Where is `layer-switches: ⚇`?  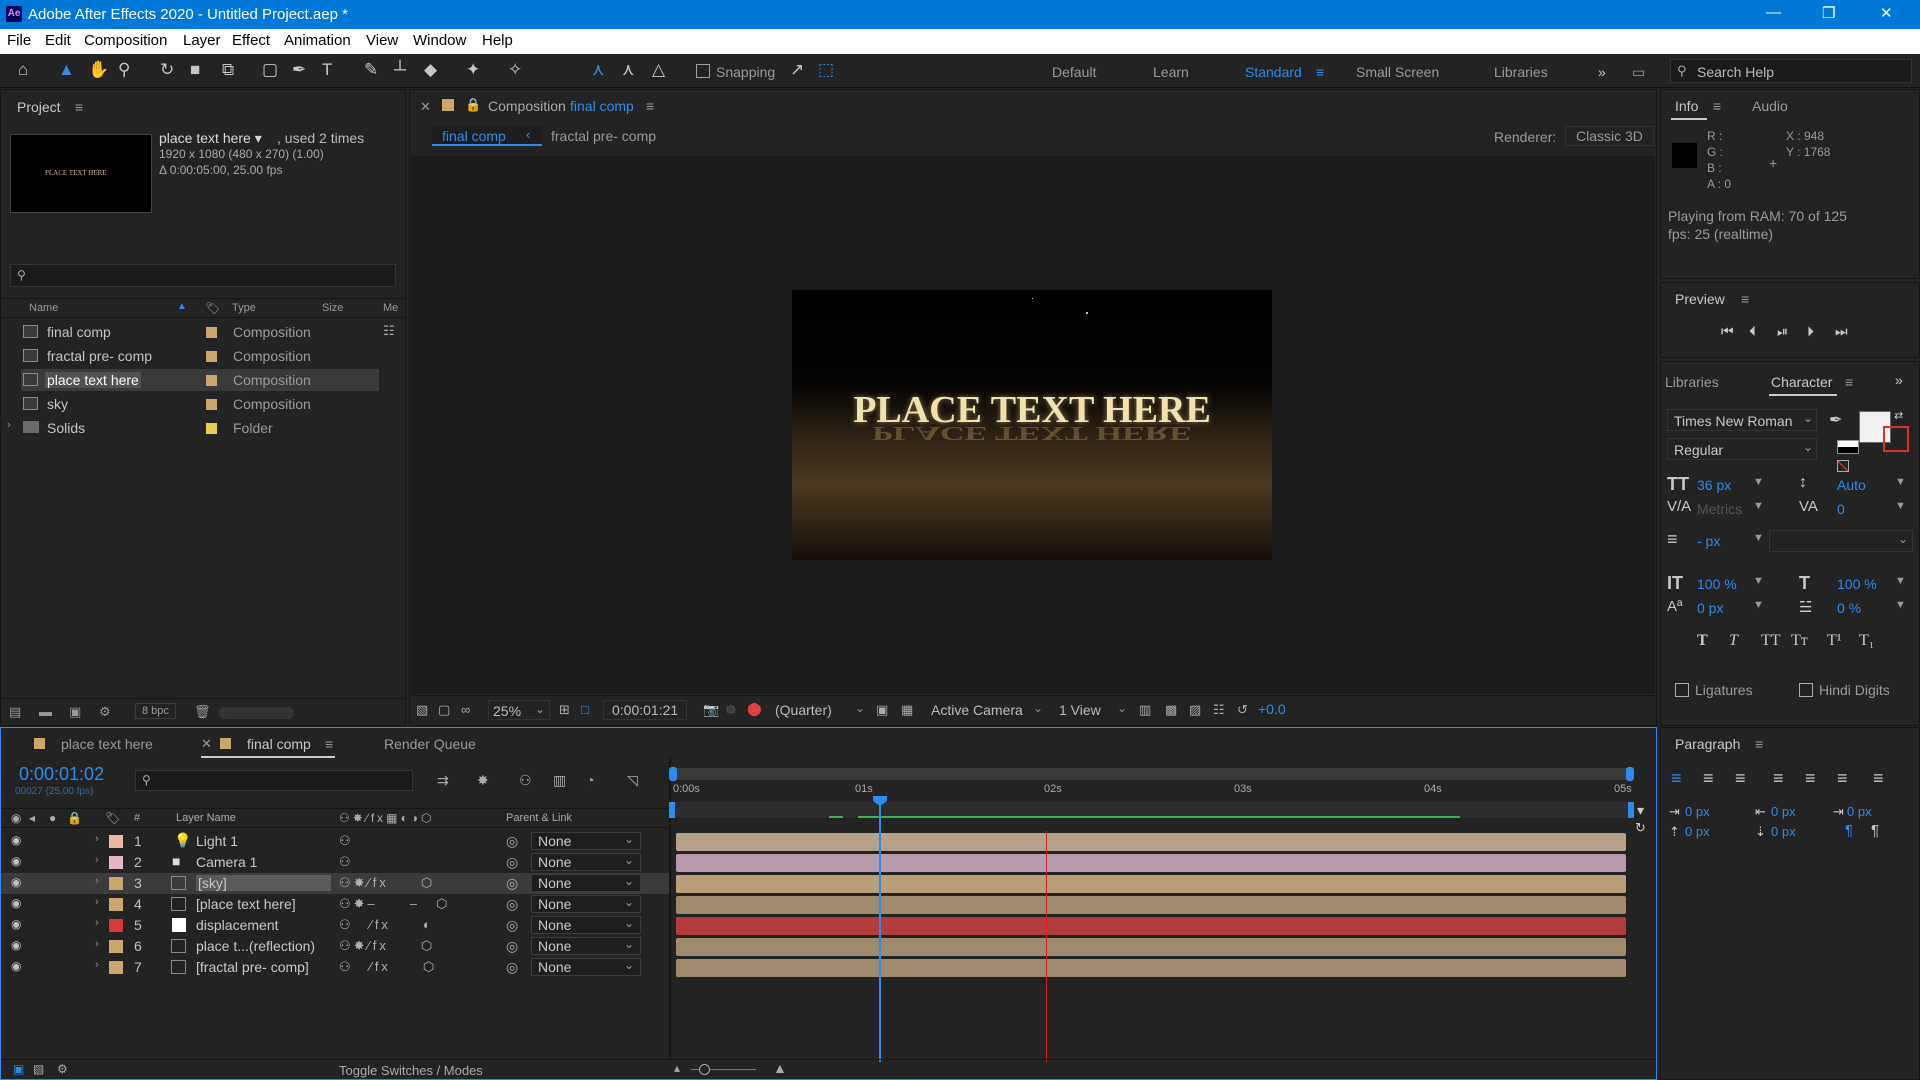 layer-switches: ⚇ is located at coordinates (346, 841).